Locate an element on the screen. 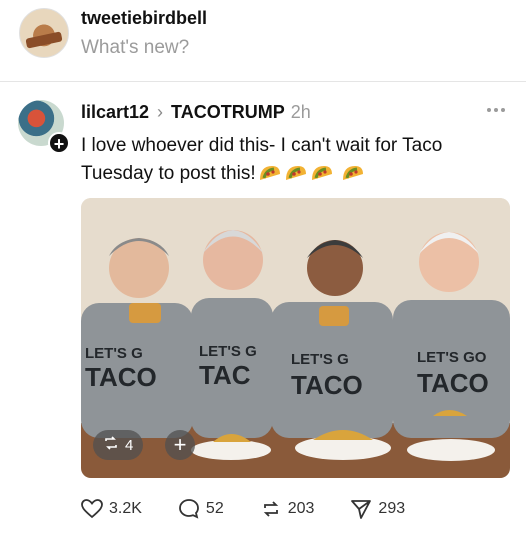 Image resolution: width=526 pixels, height=533 pixels. like-count: 3.2K is located at coordinates (125, 508).